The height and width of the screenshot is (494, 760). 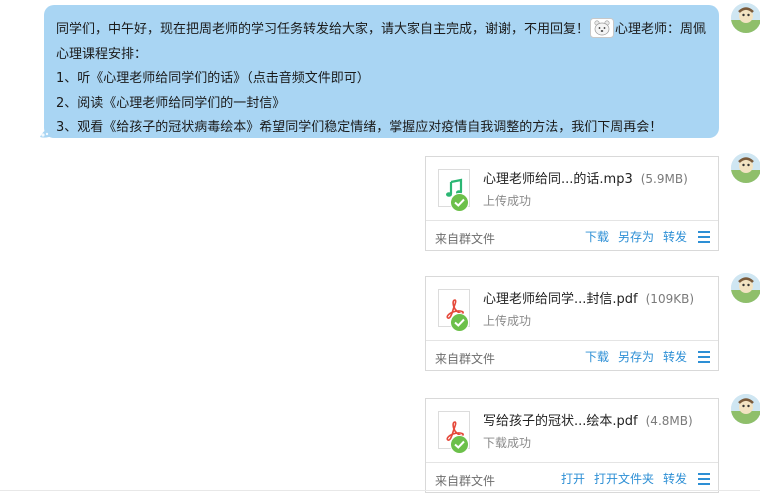 What do you see at coordinates (669, 299) in the screenshot?
I see `file-size: (109KB)` at bounding box center [669, 299].